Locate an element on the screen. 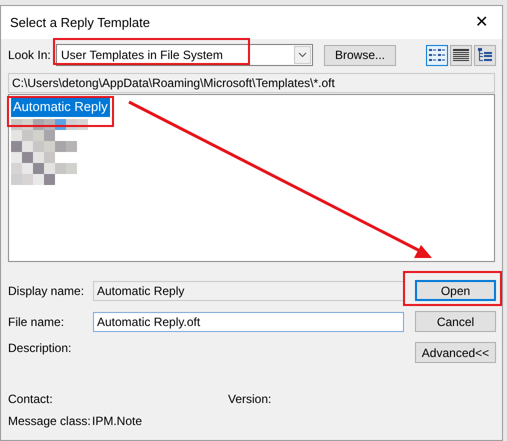 Image resolution: width=507 pixels, height=441 pixels. window-title: Select a Reply Template is located at coordinates (80, 23).